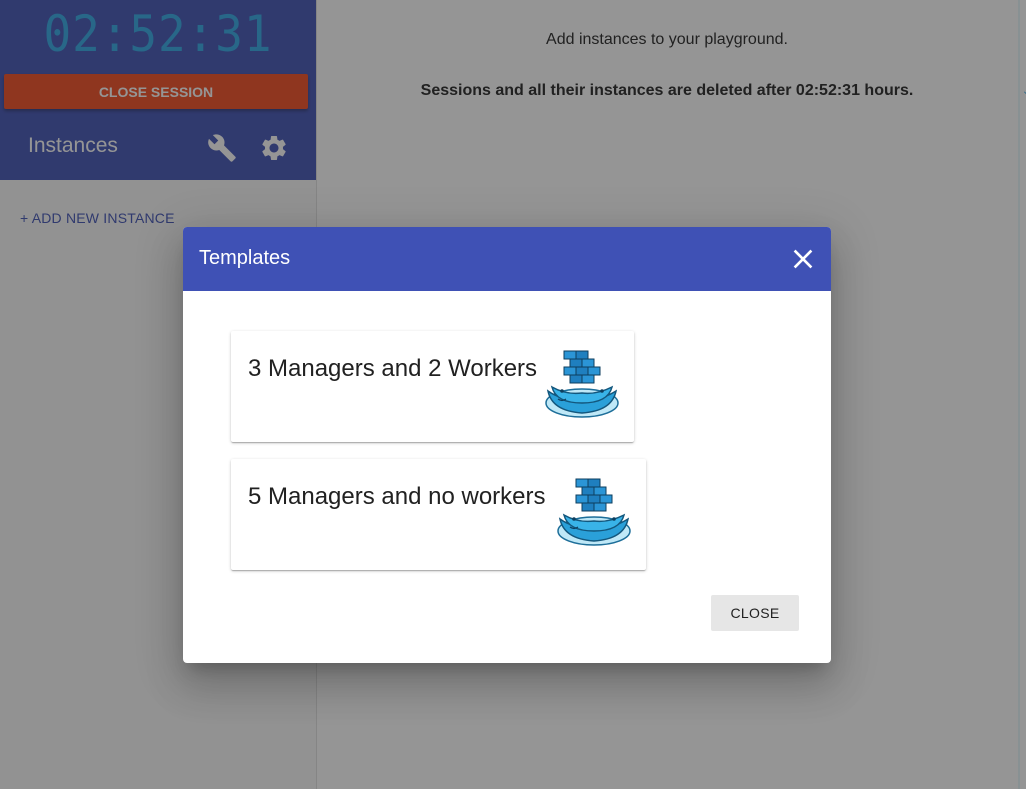 The height and width of the screenshot is (789, 1026). I want to click on template-card: 5 Managers and no workers, so click(438, 514).